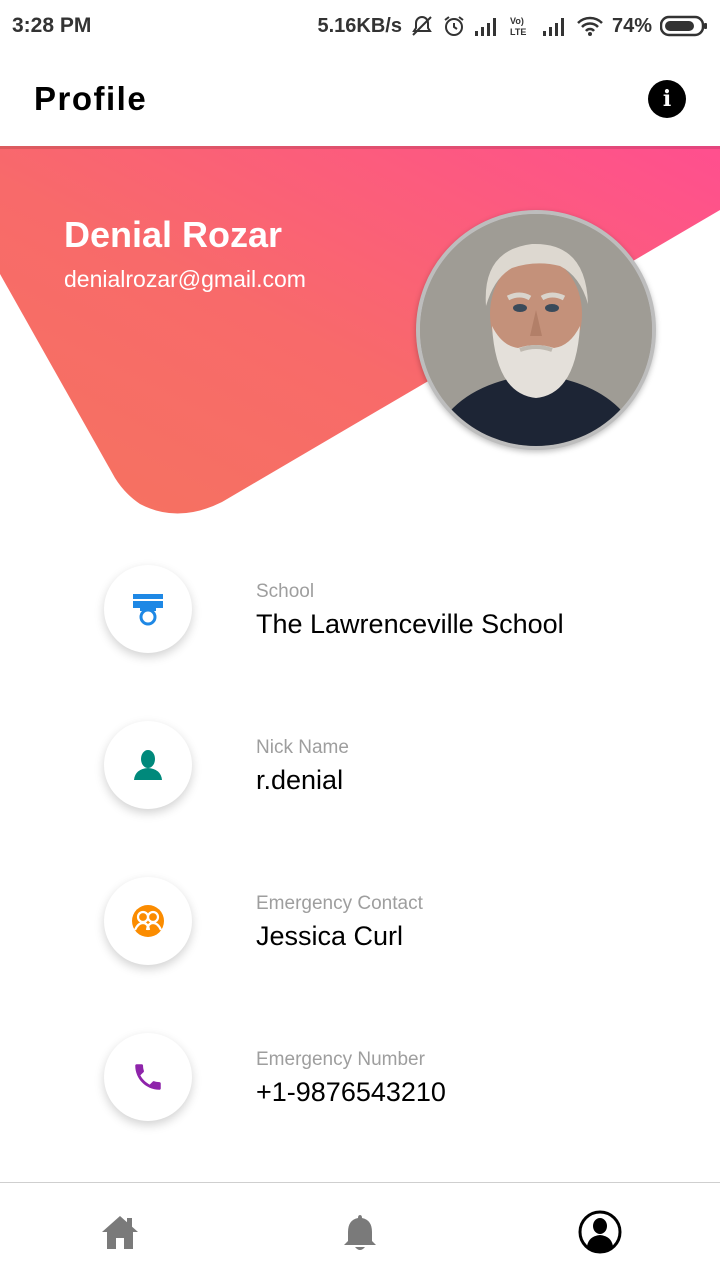 The height and width of the screenshot is (1280, 720). I want to click on nav-notifications, so click(360, 1231).